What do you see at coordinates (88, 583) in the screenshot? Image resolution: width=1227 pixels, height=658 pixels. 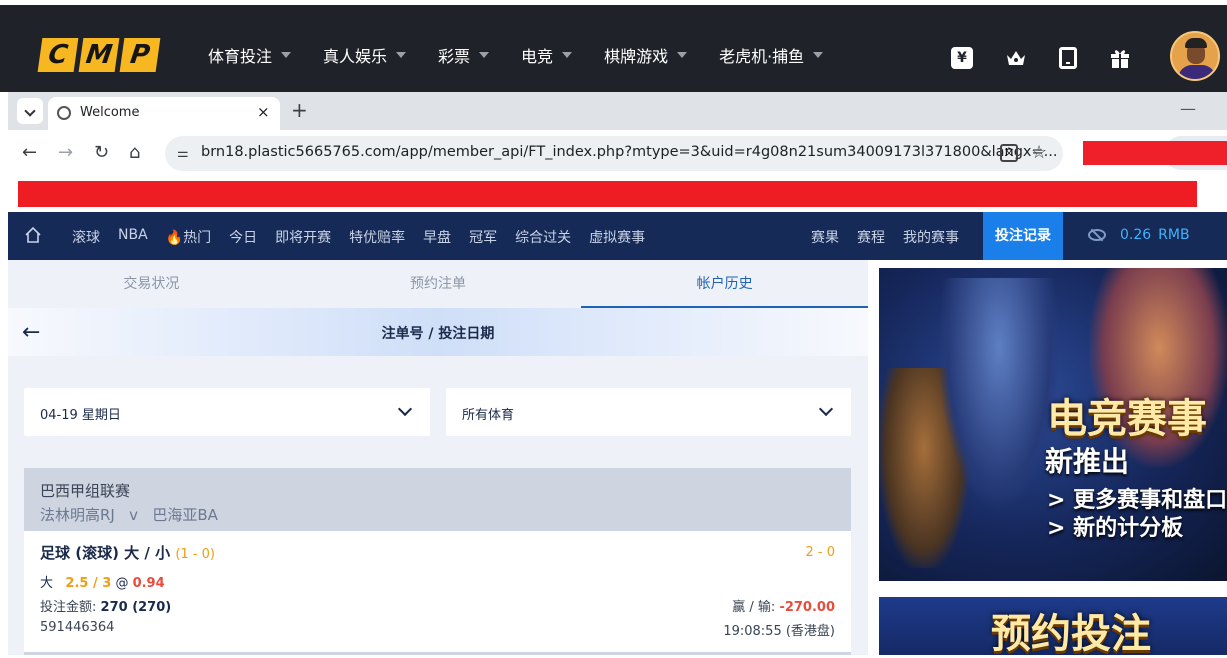 I see `handicap: 2.5 / 3` at bounding box center [88, 583].